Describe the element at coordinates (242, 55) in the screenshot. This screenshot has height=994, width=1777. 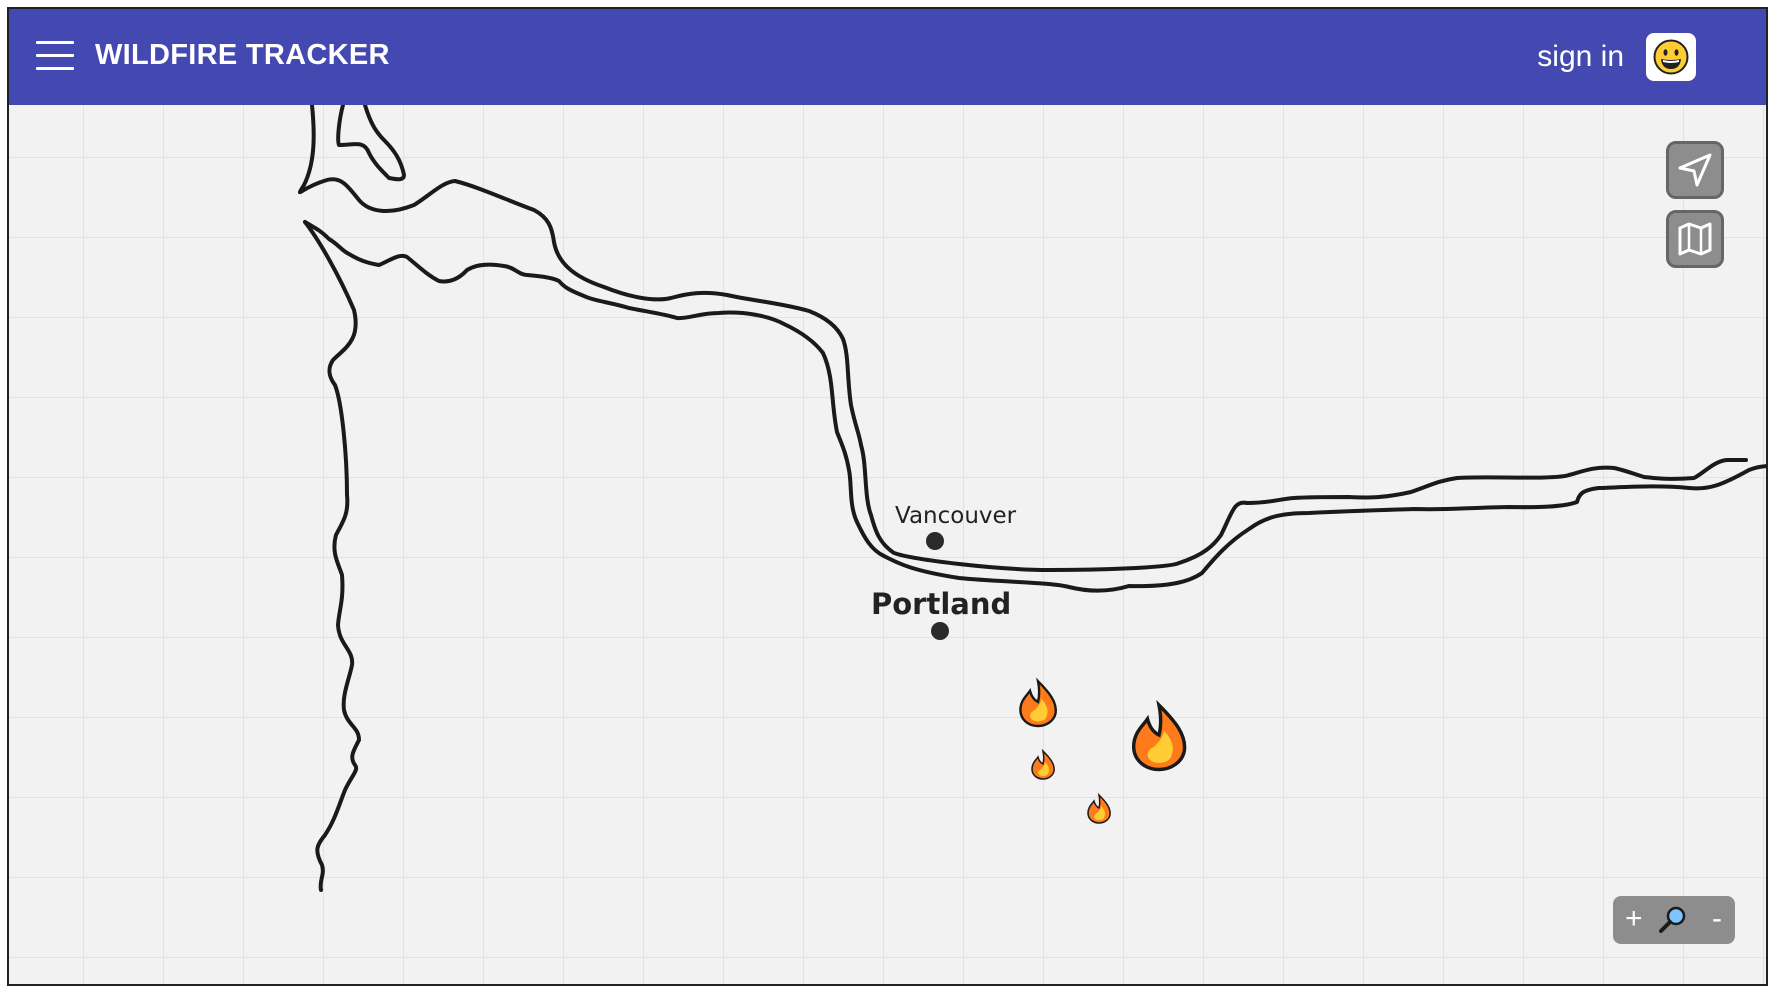
I see `app-title: WILDFIRE TRACKER` at that location.